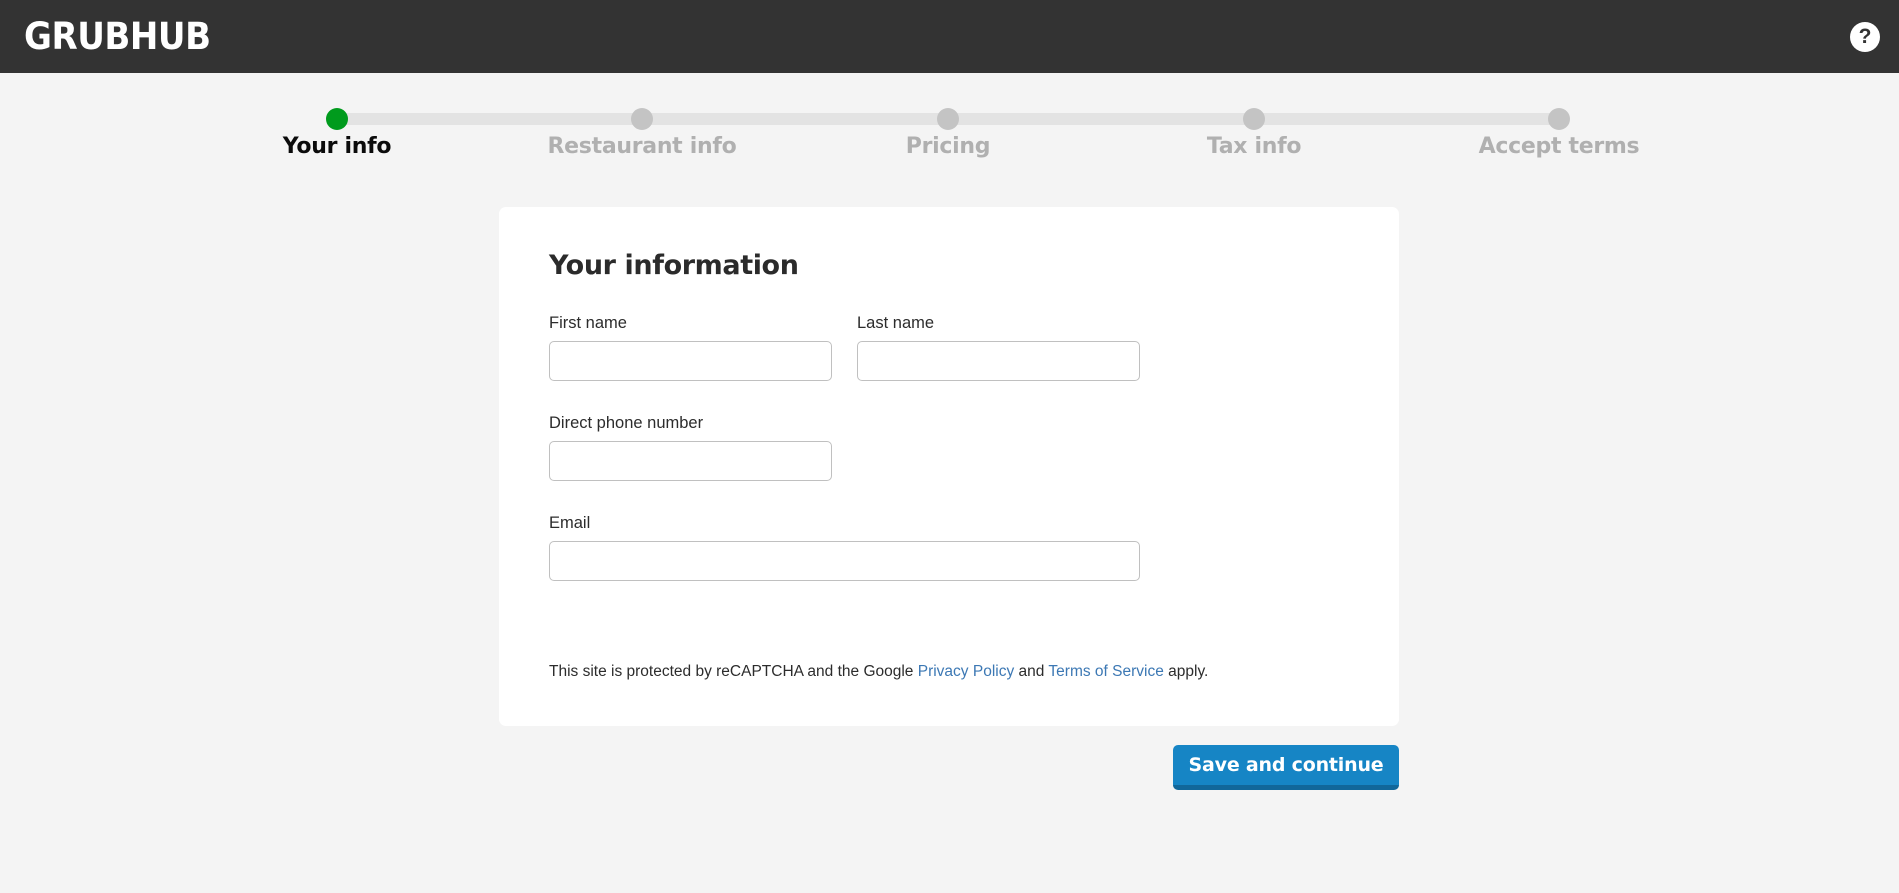 Image resolution: width=1899 pixels, height=893 pixels. What do you see at coordinates (642, 146) in the screenshot?
I see `step-label-restaurant-info: Restaurant info` at bounding box center [642, 146].